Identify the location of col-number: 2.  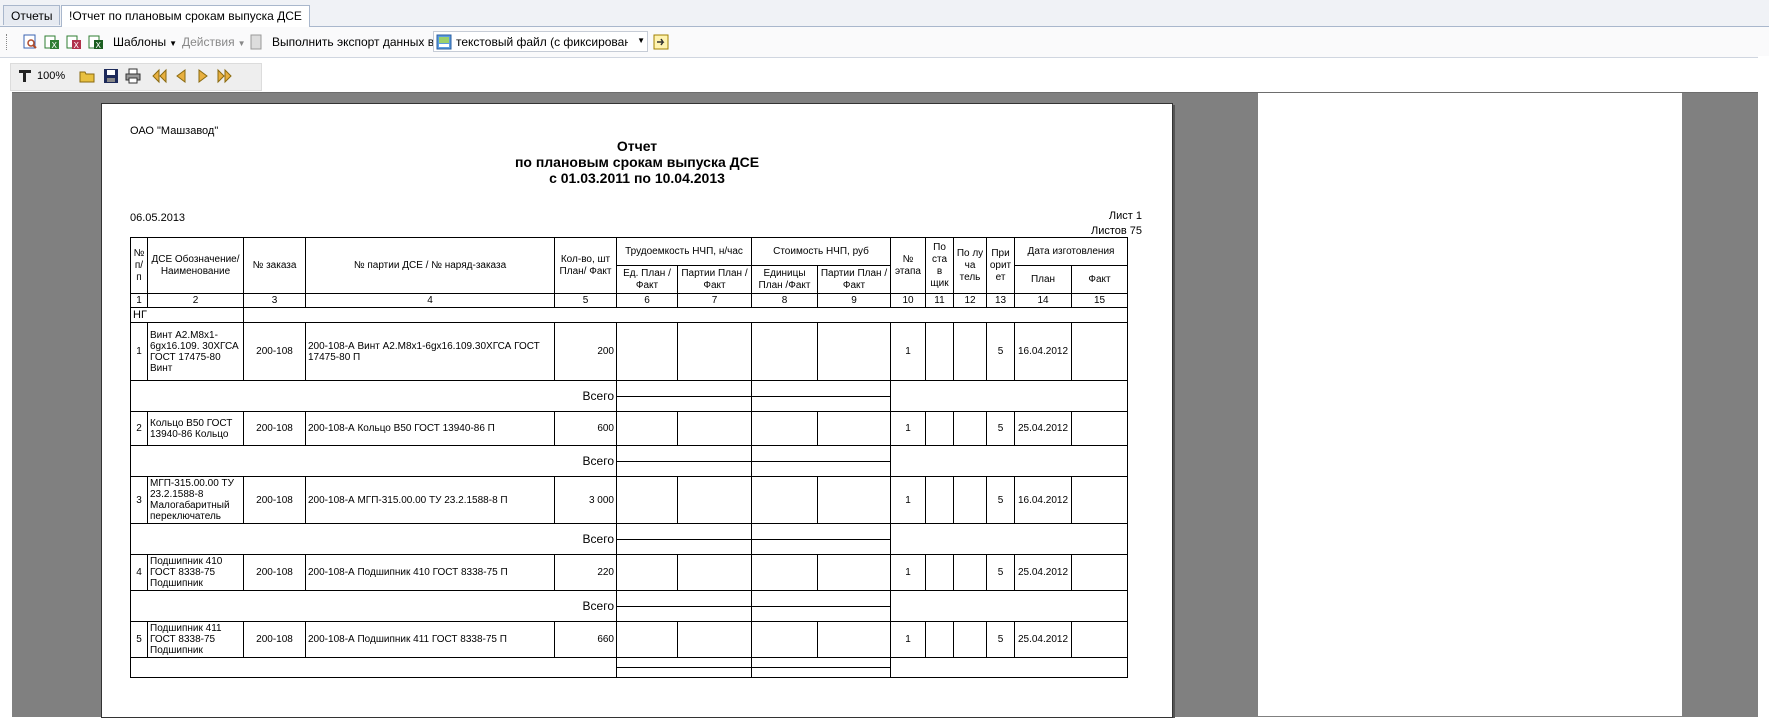
(195, 300).